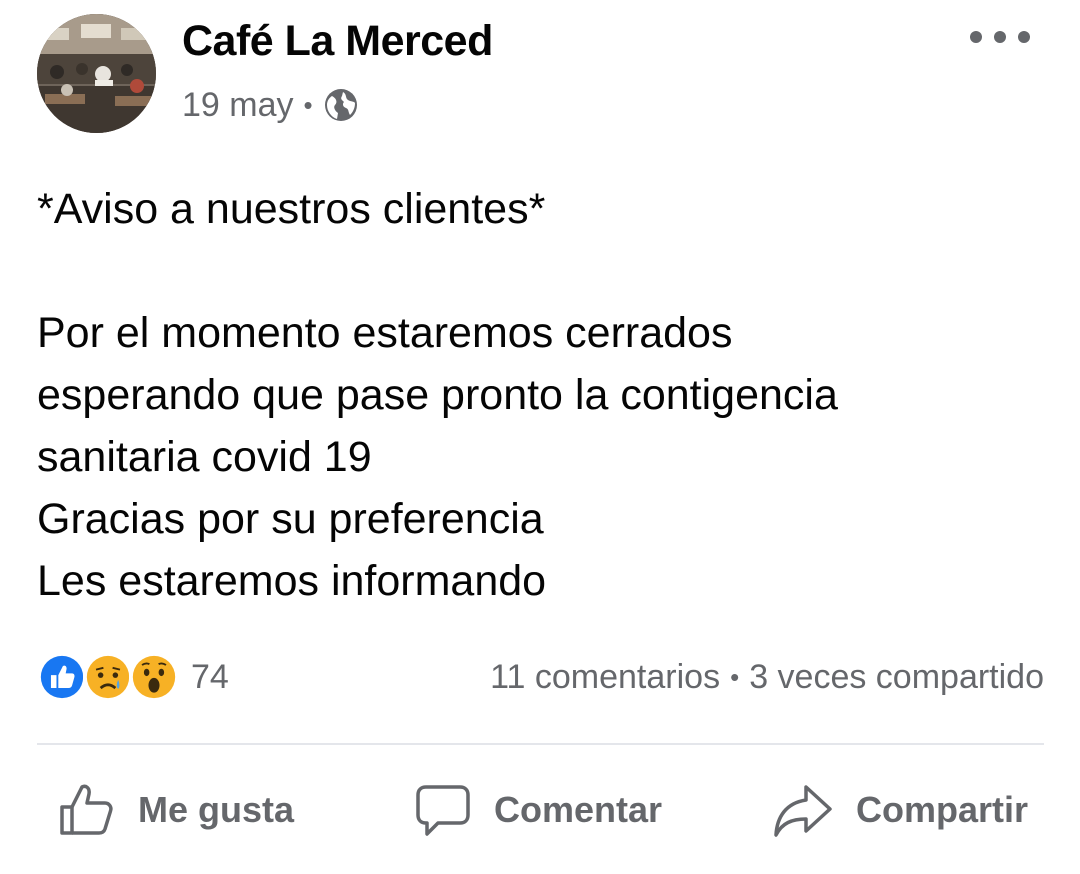 Image resolution: width=1080 pixels, height=874 pixels. What do you see at coordinates (154, 677) in the screenshot?
I see `wow-reaction-icon` at bounding box center [154, 677].